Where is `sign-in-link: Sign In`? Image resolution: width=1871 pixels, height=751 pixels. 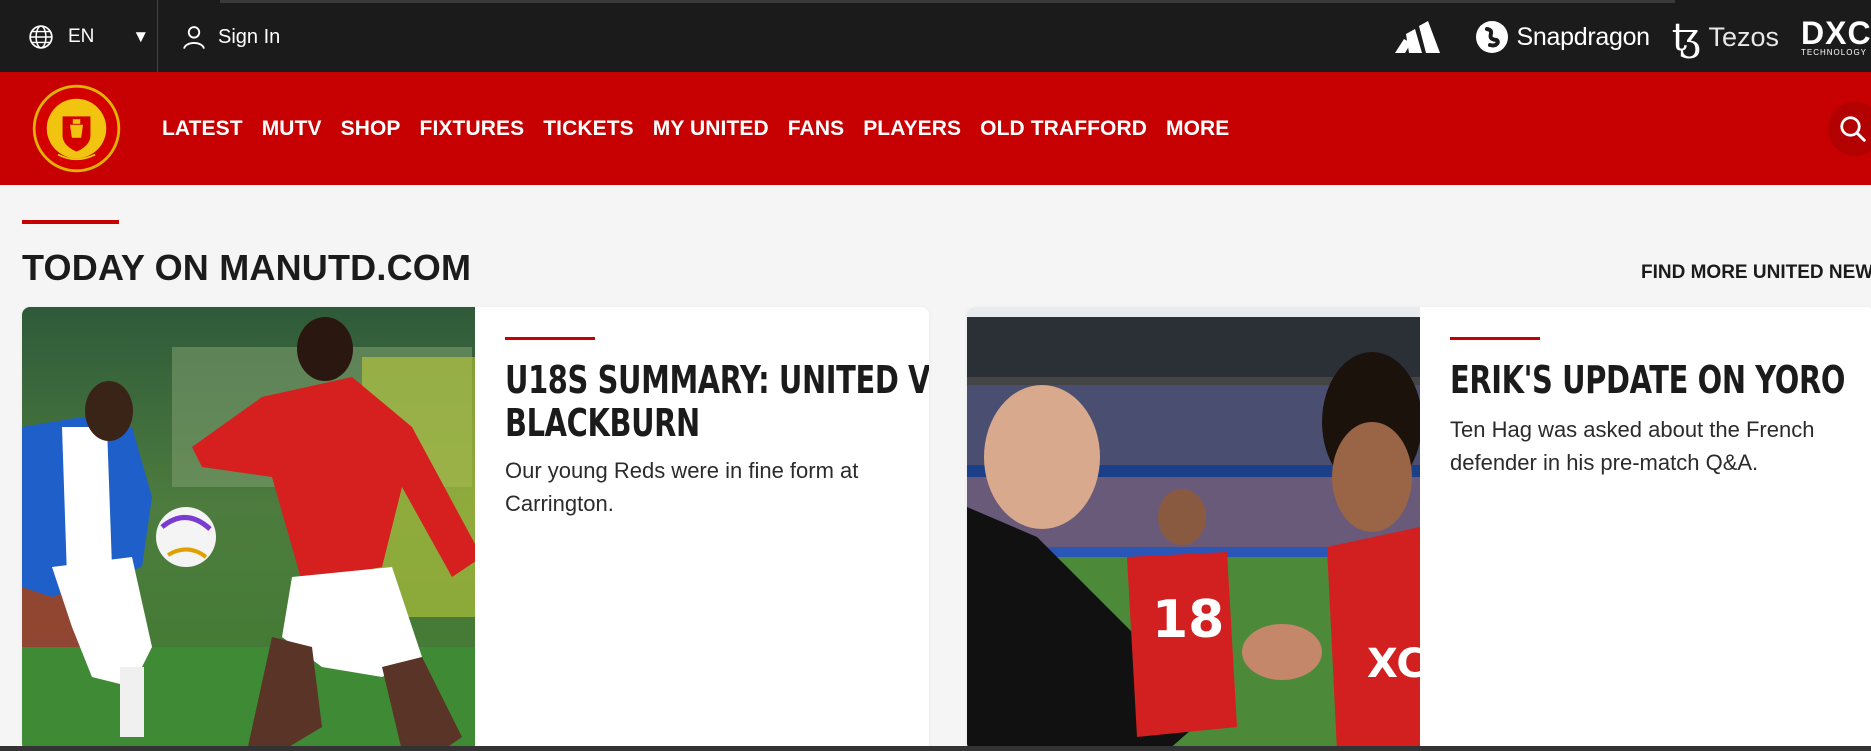
sign-in-link: Sign In is located at coordinates (230, 37).